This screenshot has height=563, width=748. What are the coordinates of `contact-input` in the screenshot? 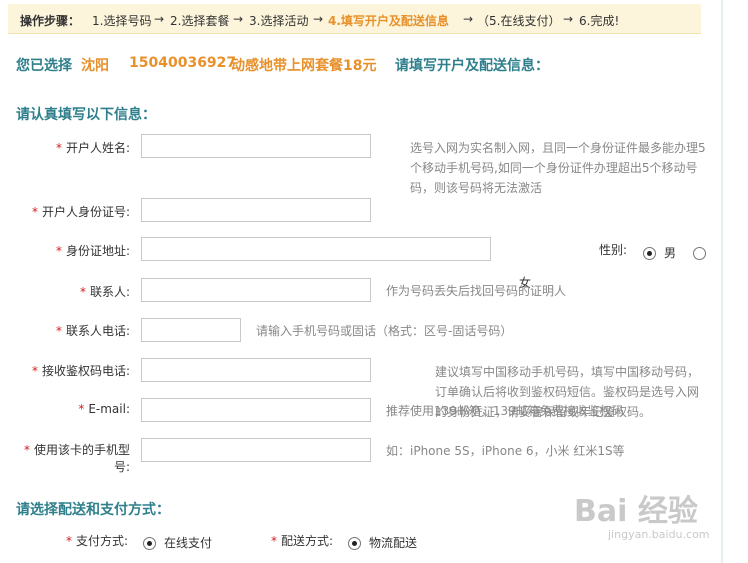 It's located at (256, 290).